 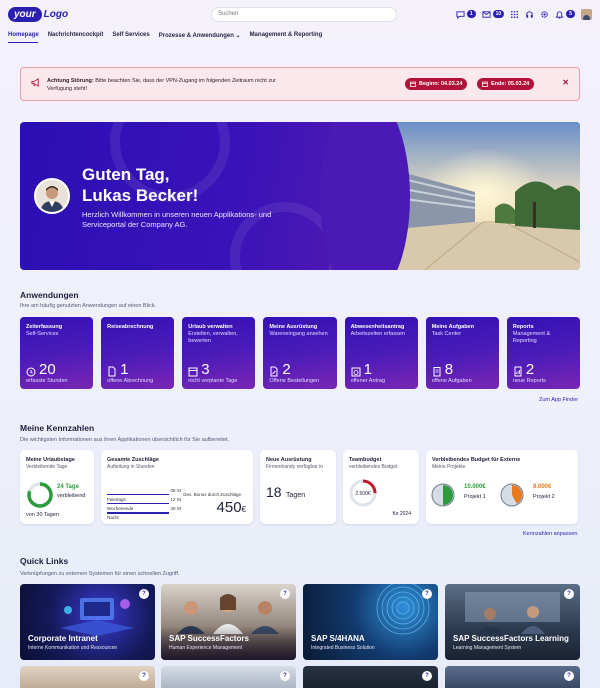 What do you see at coordinates (113, 517) in the screenshot?
I see `zuschlag-label: Nacht` at bounding box center [113, 517].